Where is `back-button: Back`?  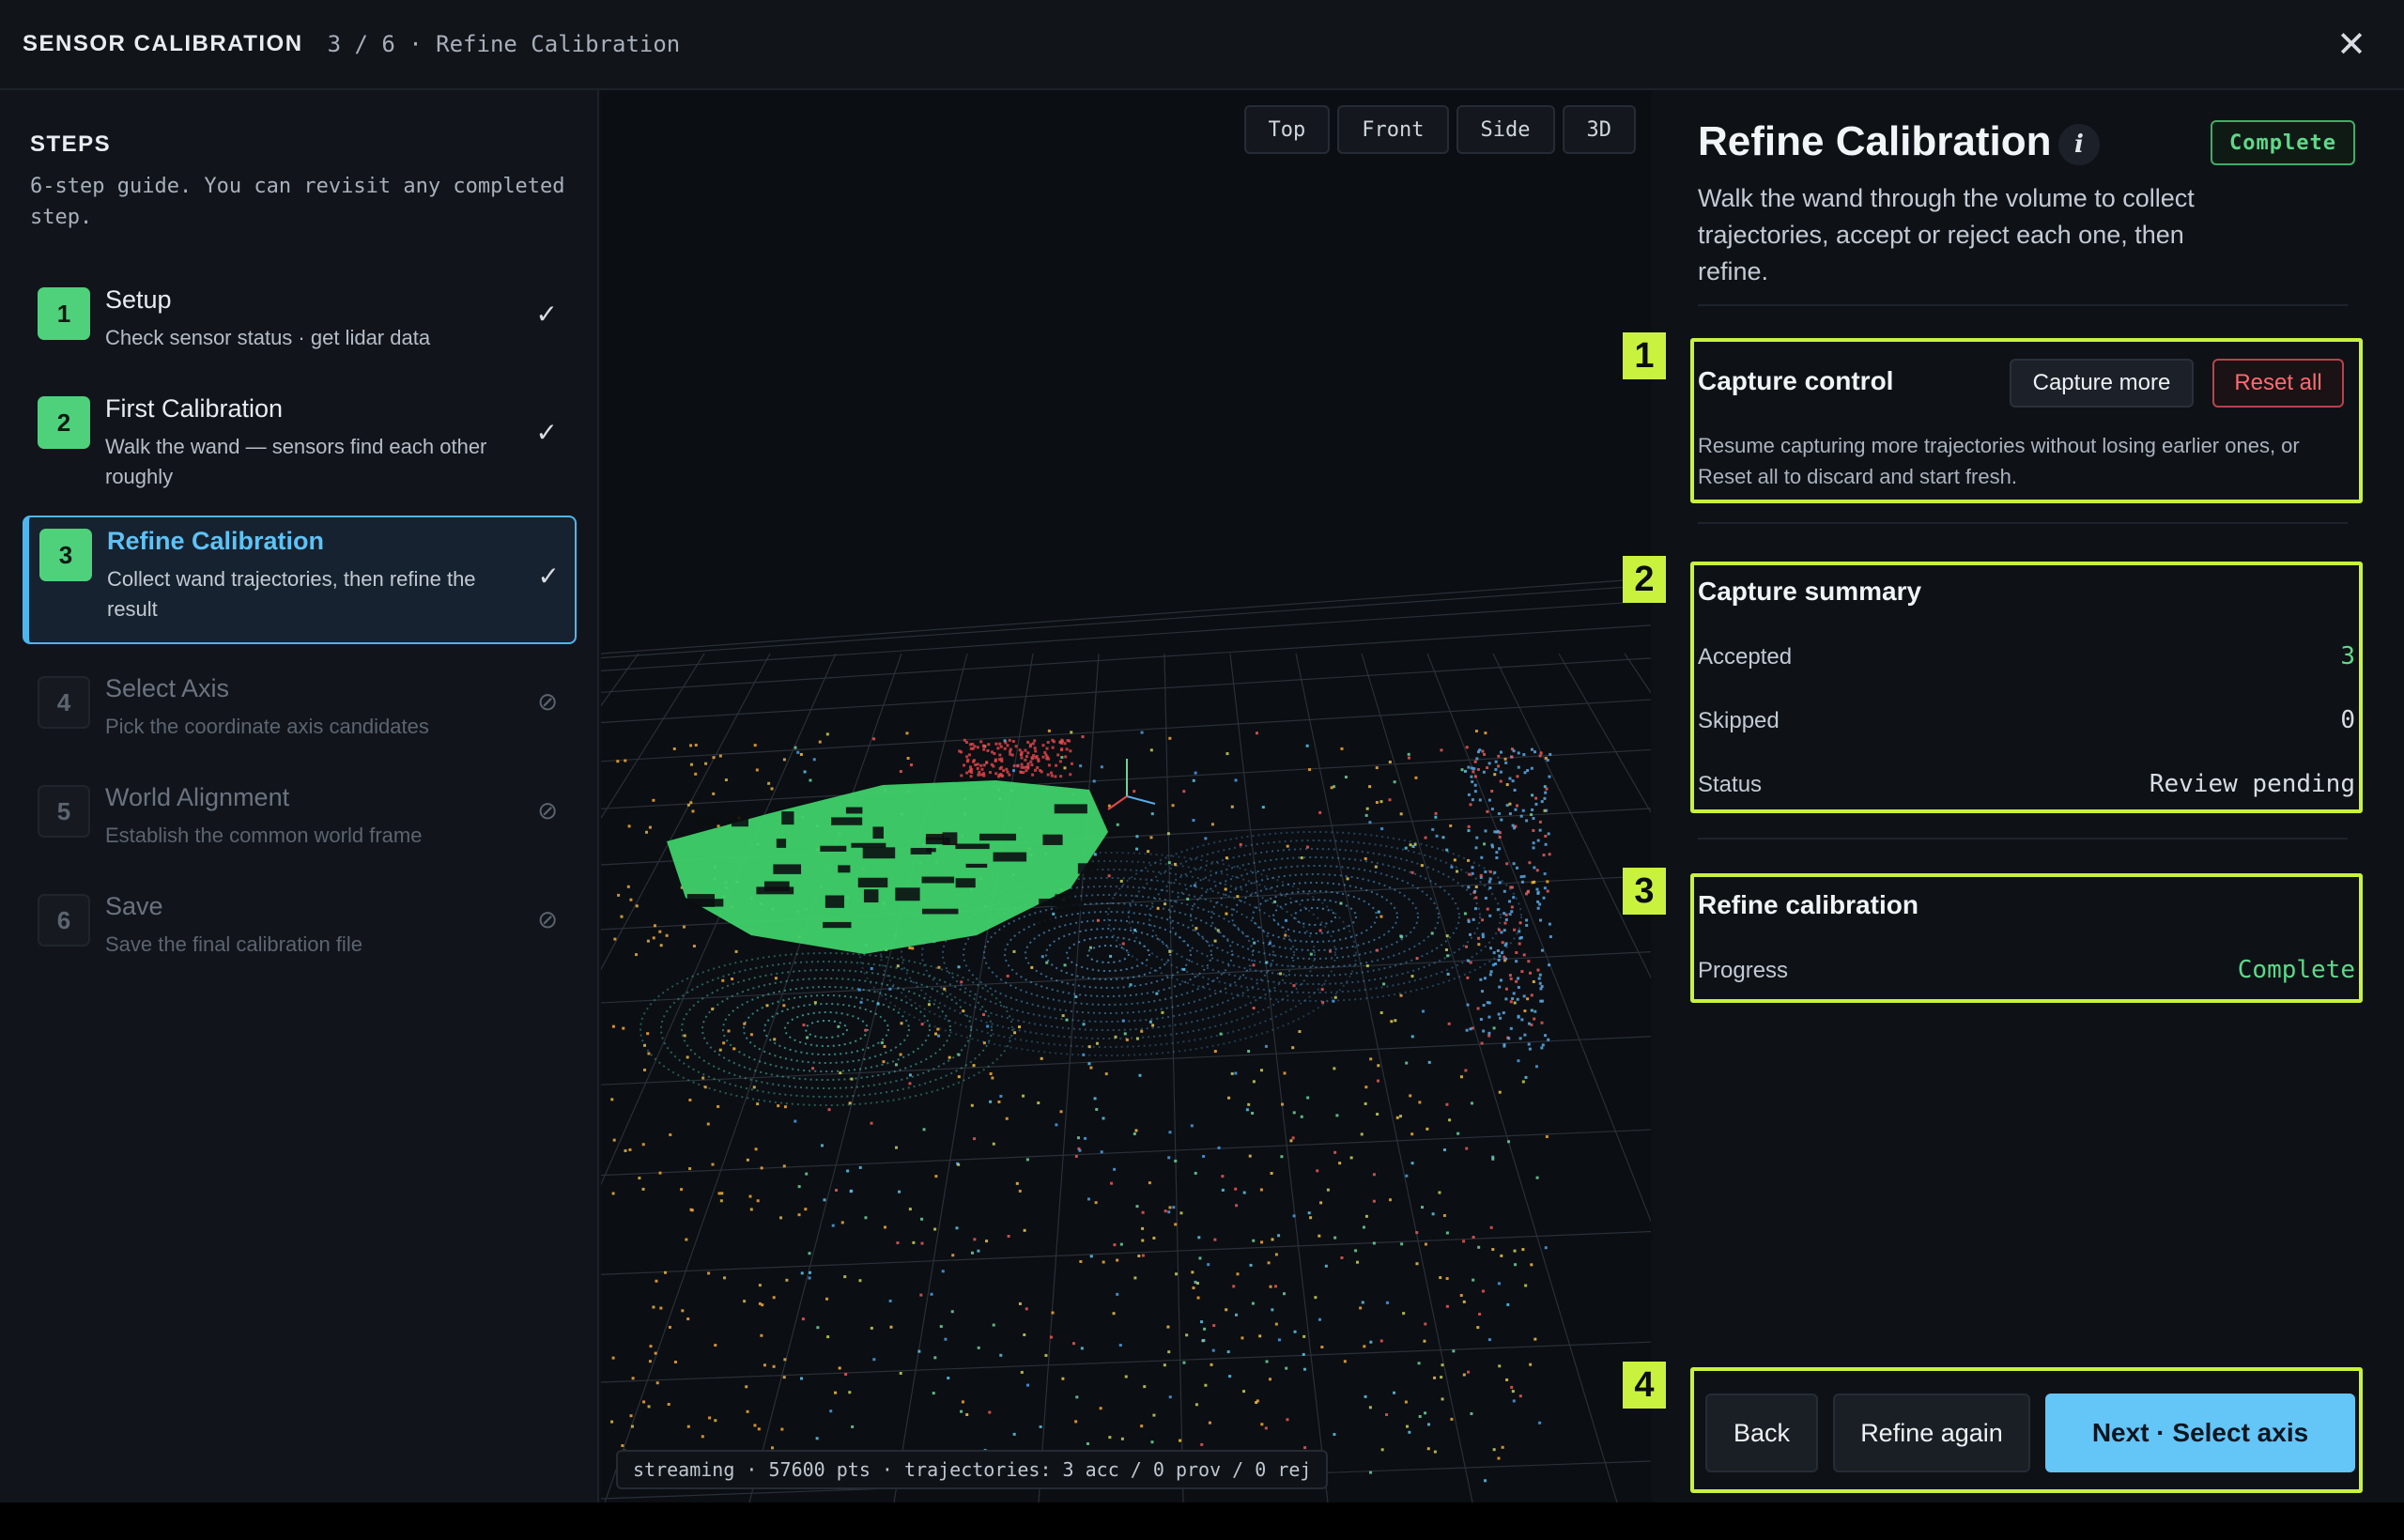
back-button: Back is located at coordinates (1761, 1433).